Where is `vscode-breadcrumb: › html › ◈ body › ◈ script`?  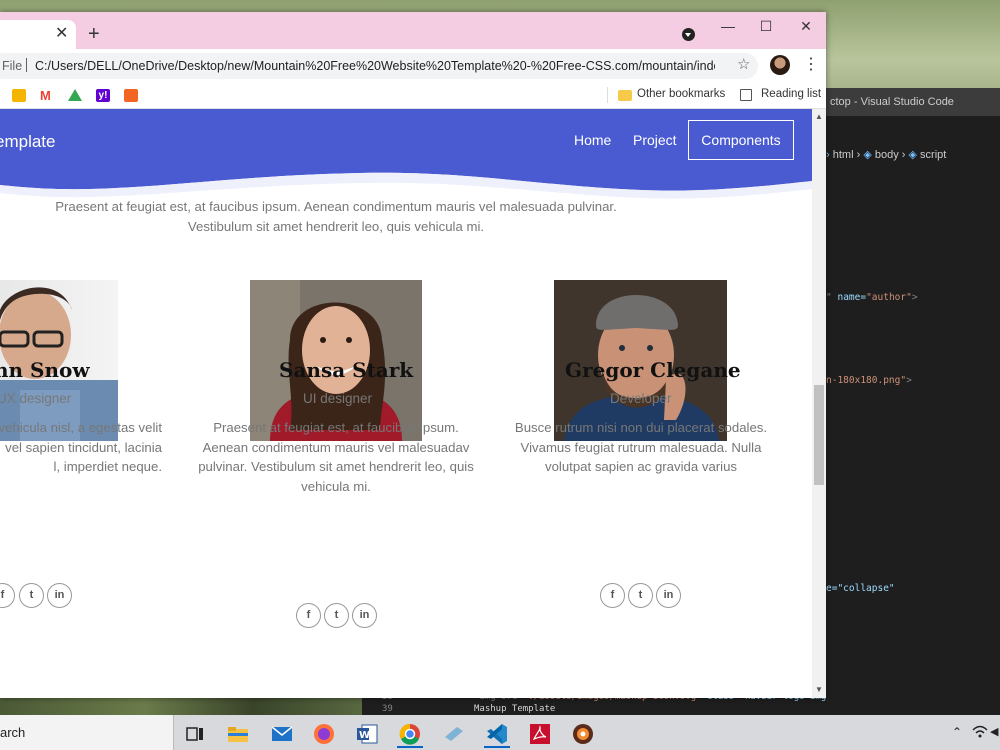 vscode-breadcrumb: › html › ◈ body › ◈ script is located at coordinates (886, 154).